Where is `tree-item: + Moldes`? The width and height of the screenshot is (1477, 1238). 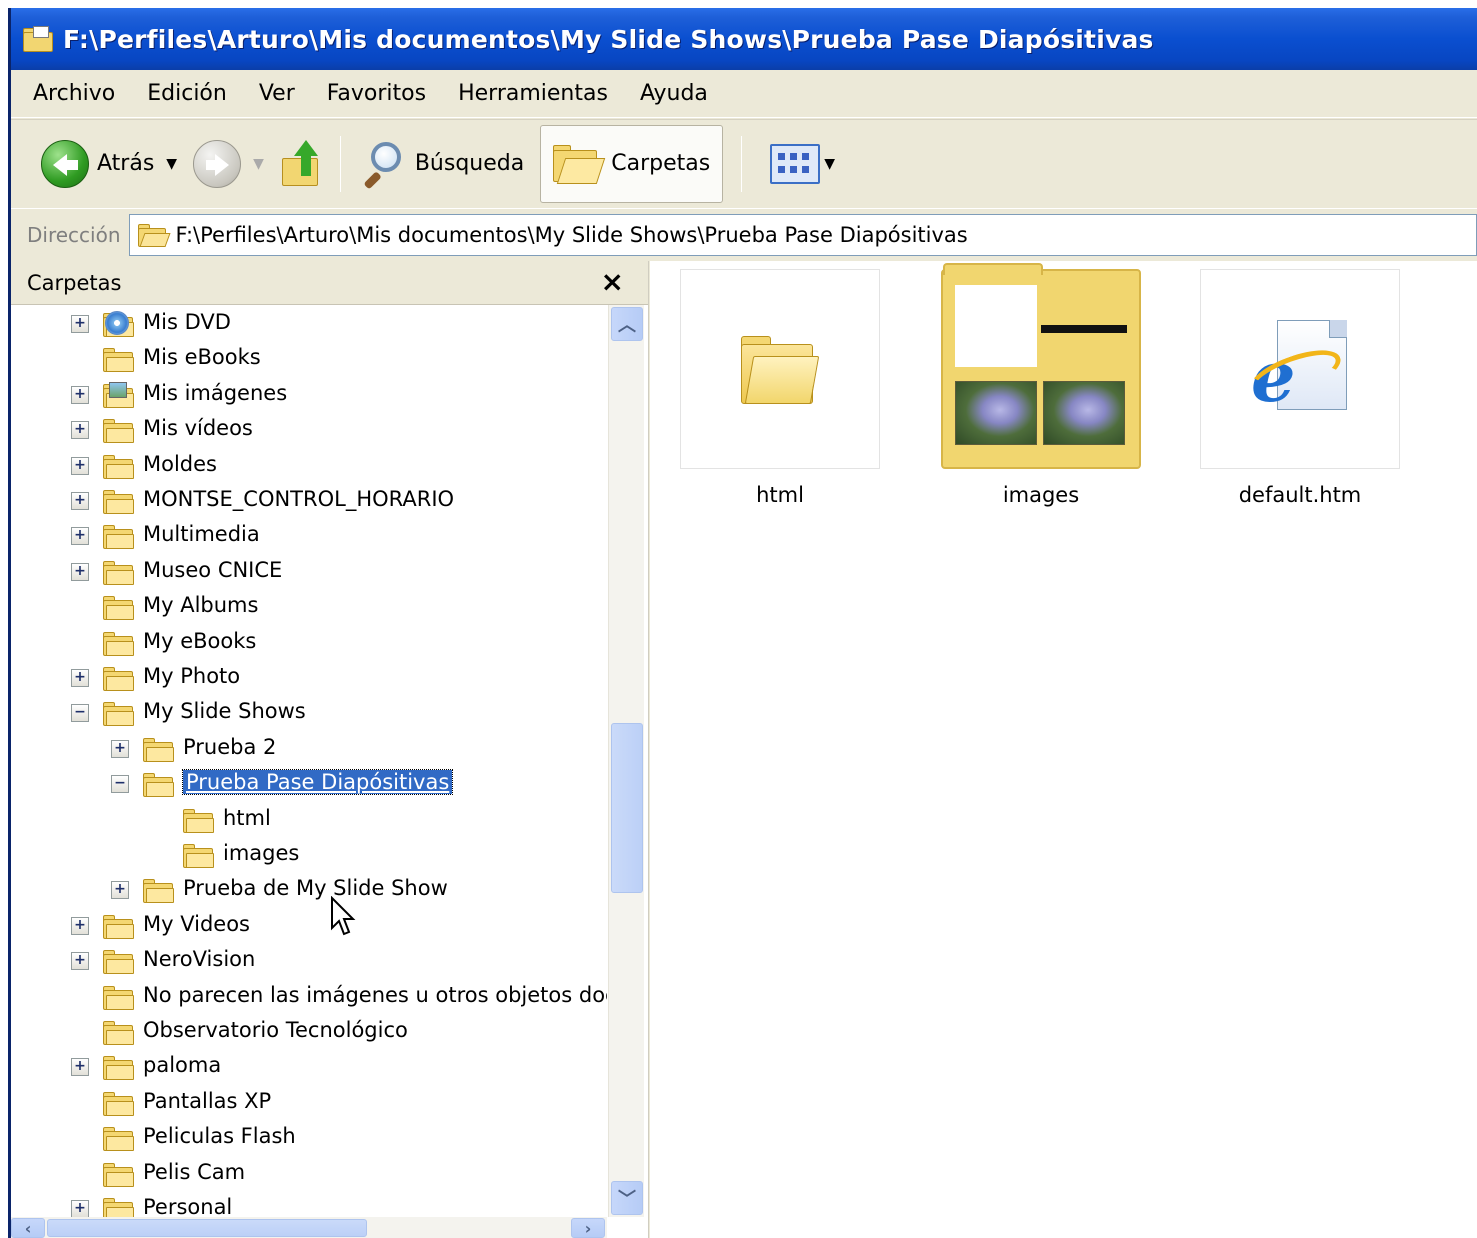
tree-item: + Moldes is located at coordinates (309, 466).